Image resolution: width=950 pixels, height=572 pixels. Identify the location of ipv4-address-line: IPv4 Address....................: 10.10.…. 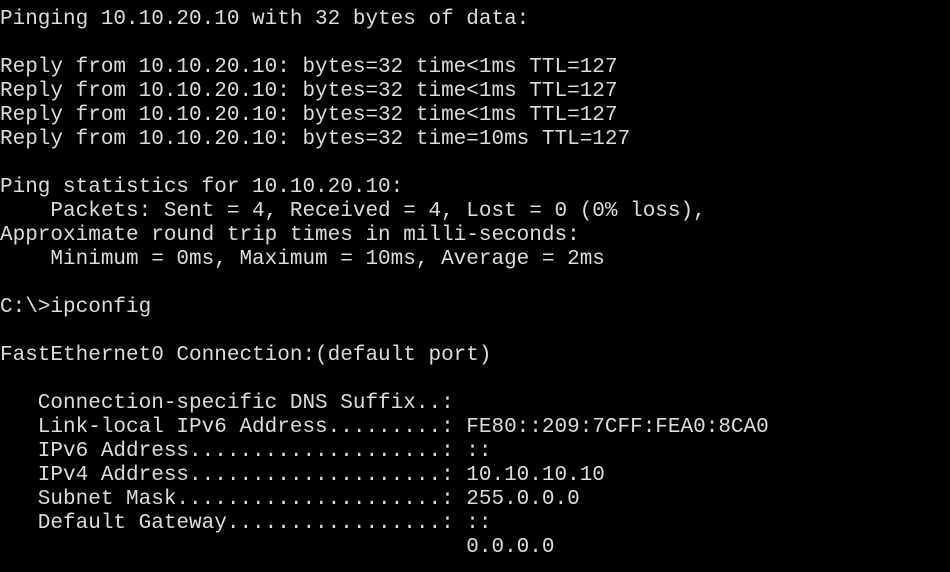
(302, 475).